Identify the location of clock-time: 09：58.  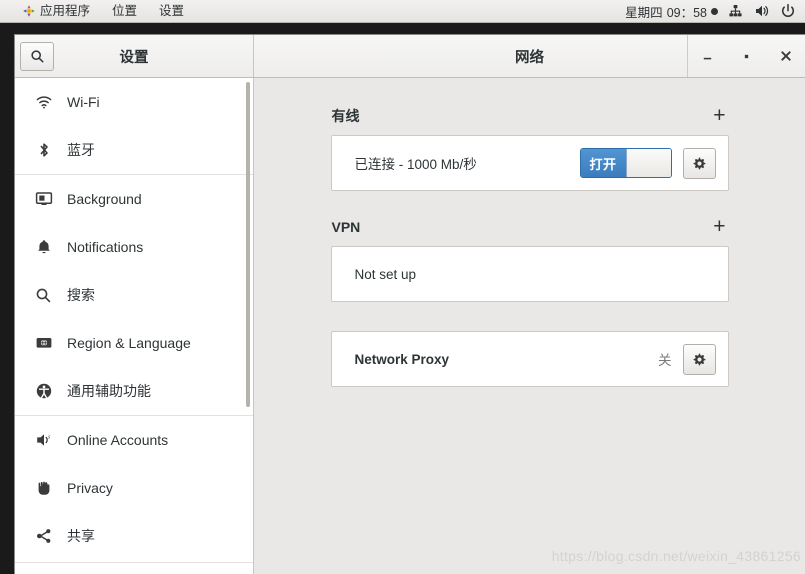
(686, 12).